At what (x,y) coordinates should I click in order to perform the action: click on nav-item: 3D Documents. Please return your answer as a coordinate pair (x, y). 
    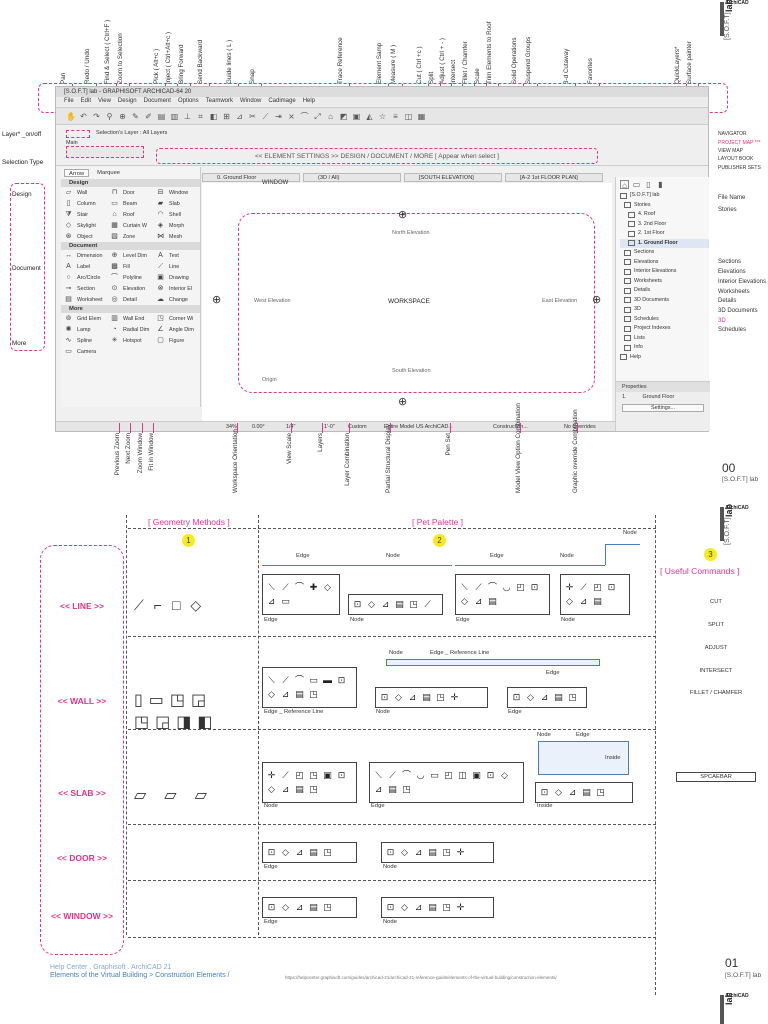
    Looking at the image, I should click on (664, 301).